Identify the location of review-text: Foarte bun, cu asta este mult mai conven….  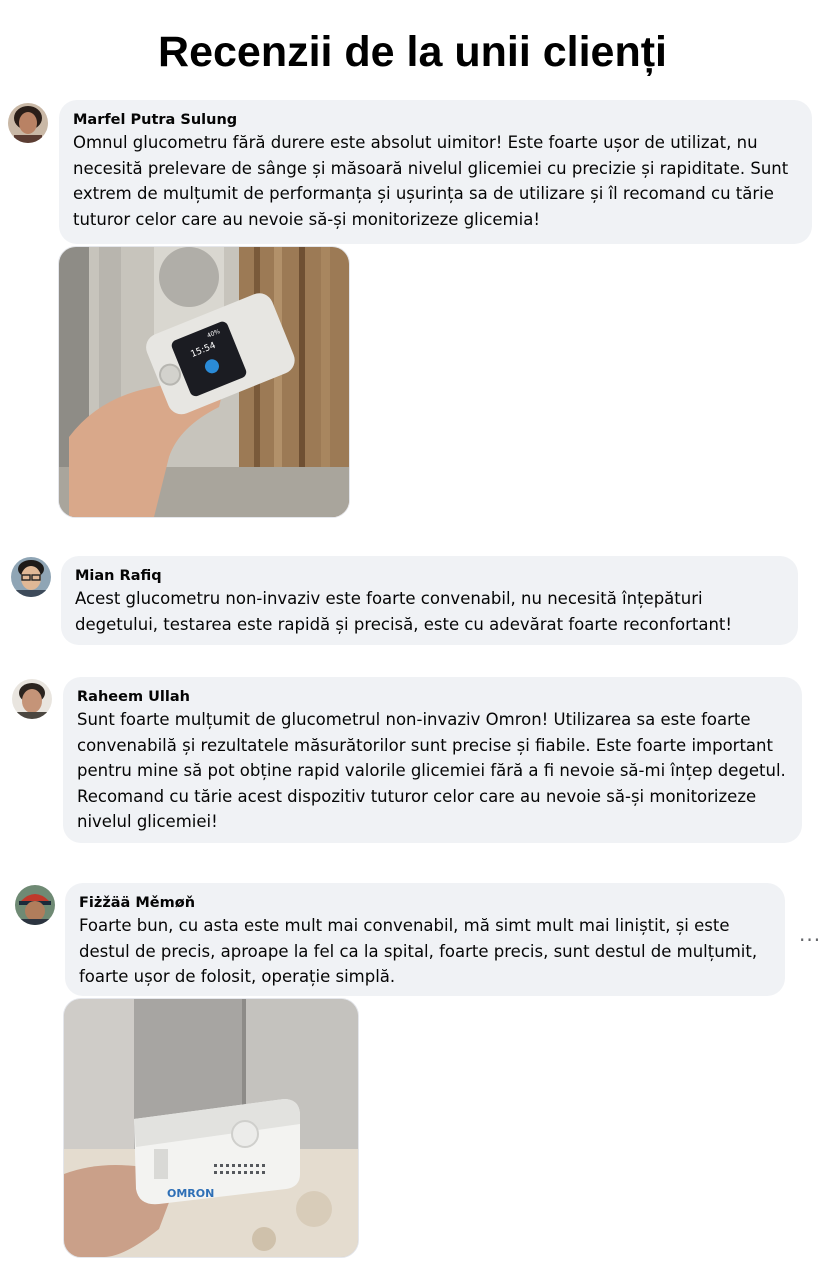
(418, 951).